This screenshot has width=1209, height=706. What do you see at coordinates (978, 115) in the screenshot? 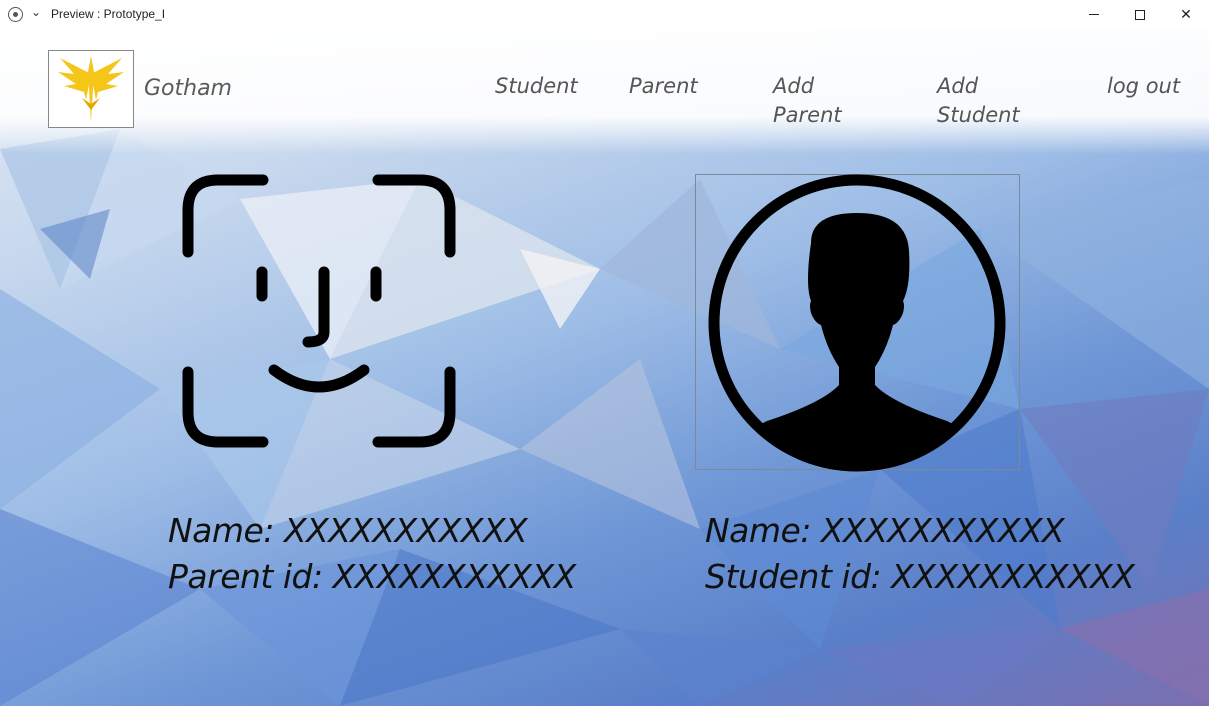
I see `nav-add-student-line2: Student` at bounding box center [978, 115].